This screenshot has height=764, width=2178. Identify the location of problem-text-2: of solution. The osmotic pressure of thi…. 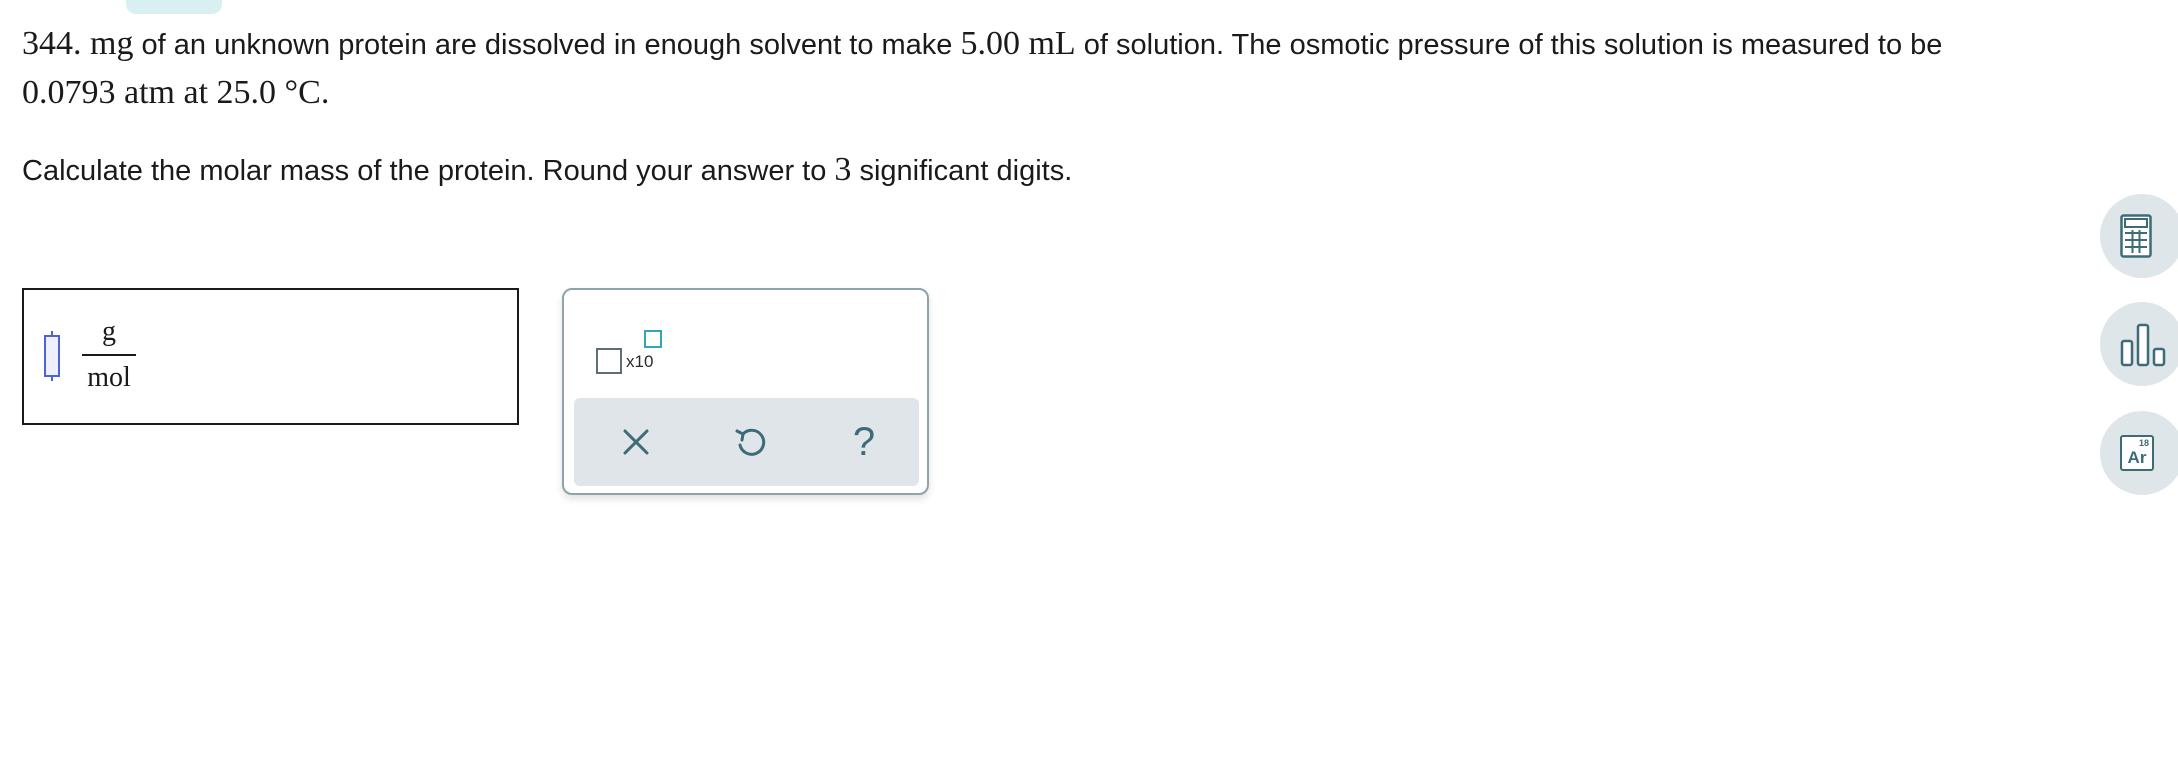
(1509, 45).